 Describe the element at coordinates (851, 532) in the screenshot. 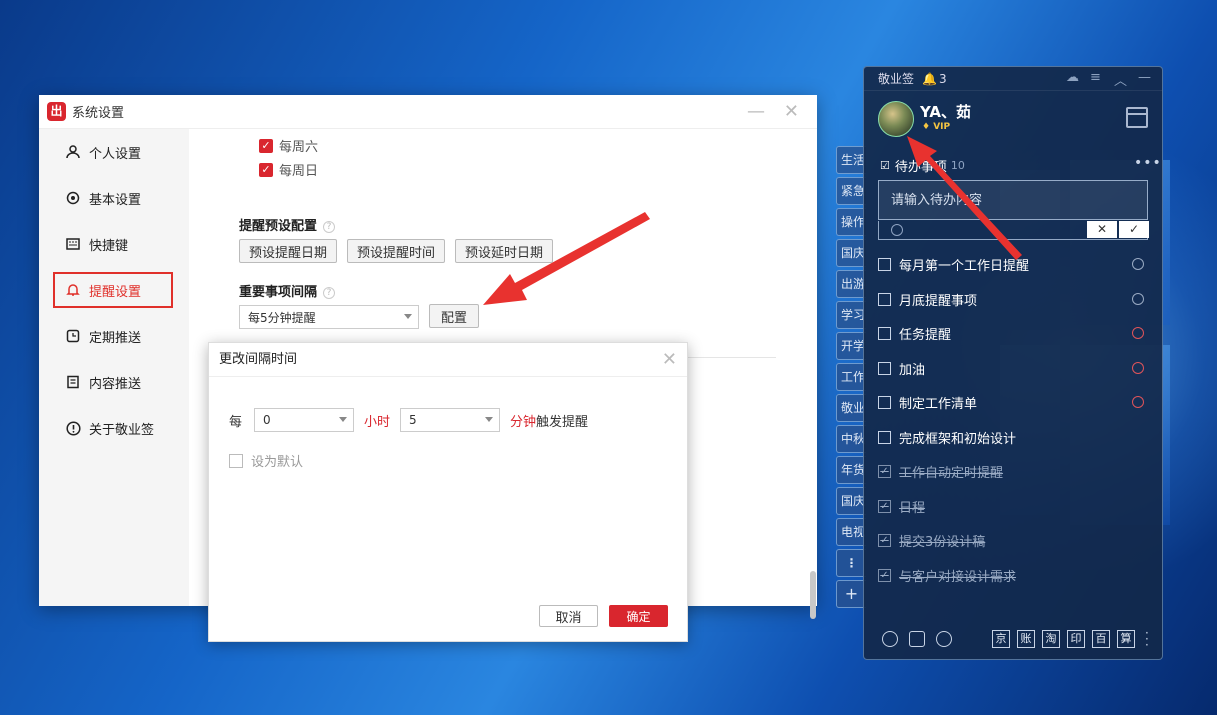

I see `side-tab: 电视` at that location.